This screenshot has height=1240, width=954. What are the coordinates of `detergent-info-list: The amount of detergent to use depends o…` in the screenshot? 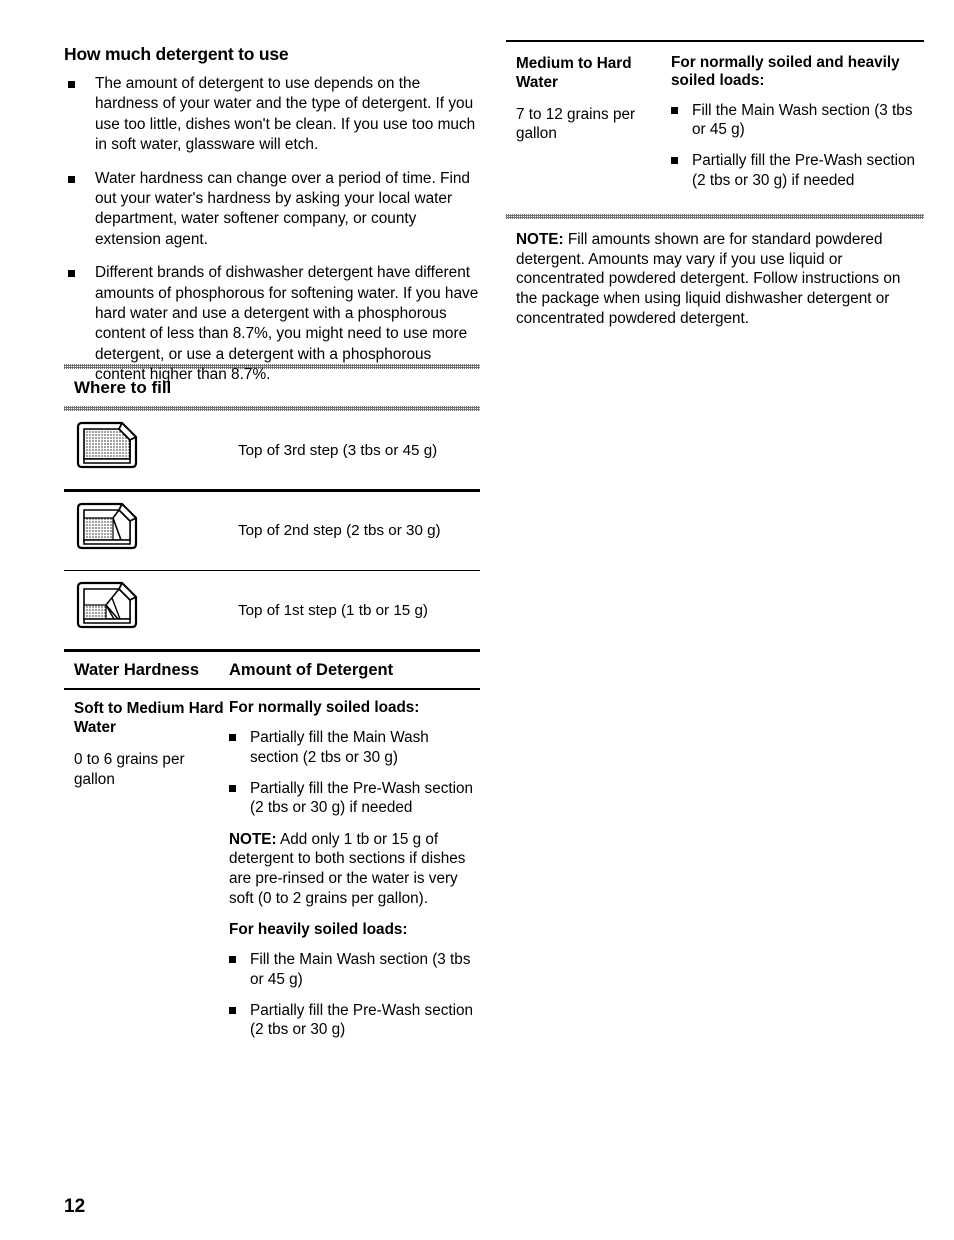 It's located at (272, 230).